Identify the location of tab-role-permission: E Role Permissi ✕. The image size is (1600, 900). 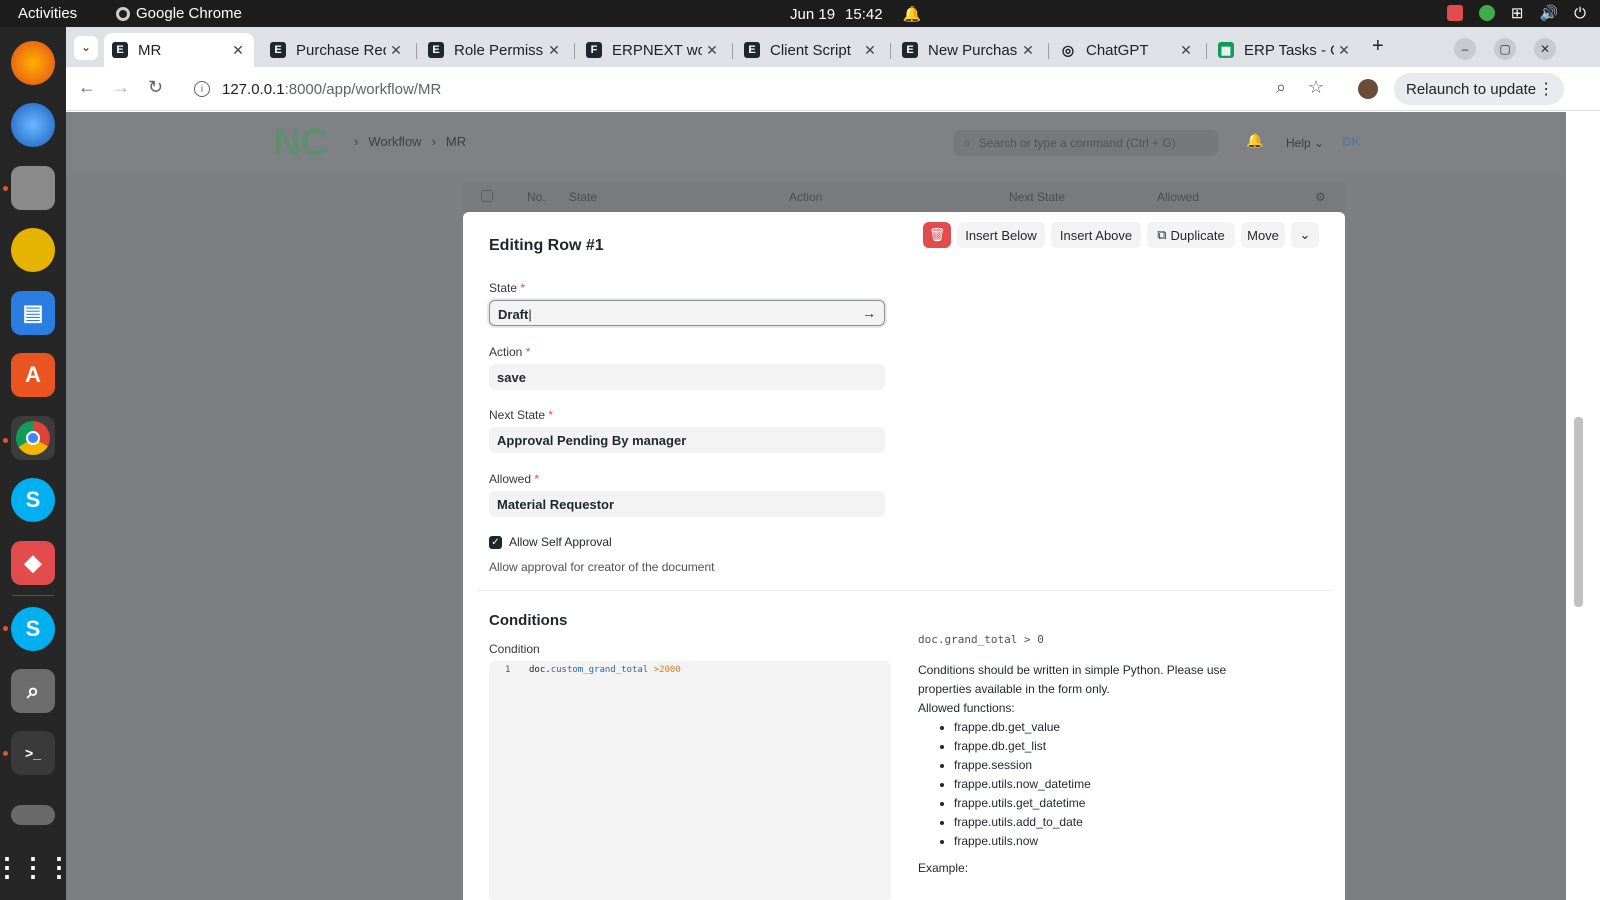
(495, 50).